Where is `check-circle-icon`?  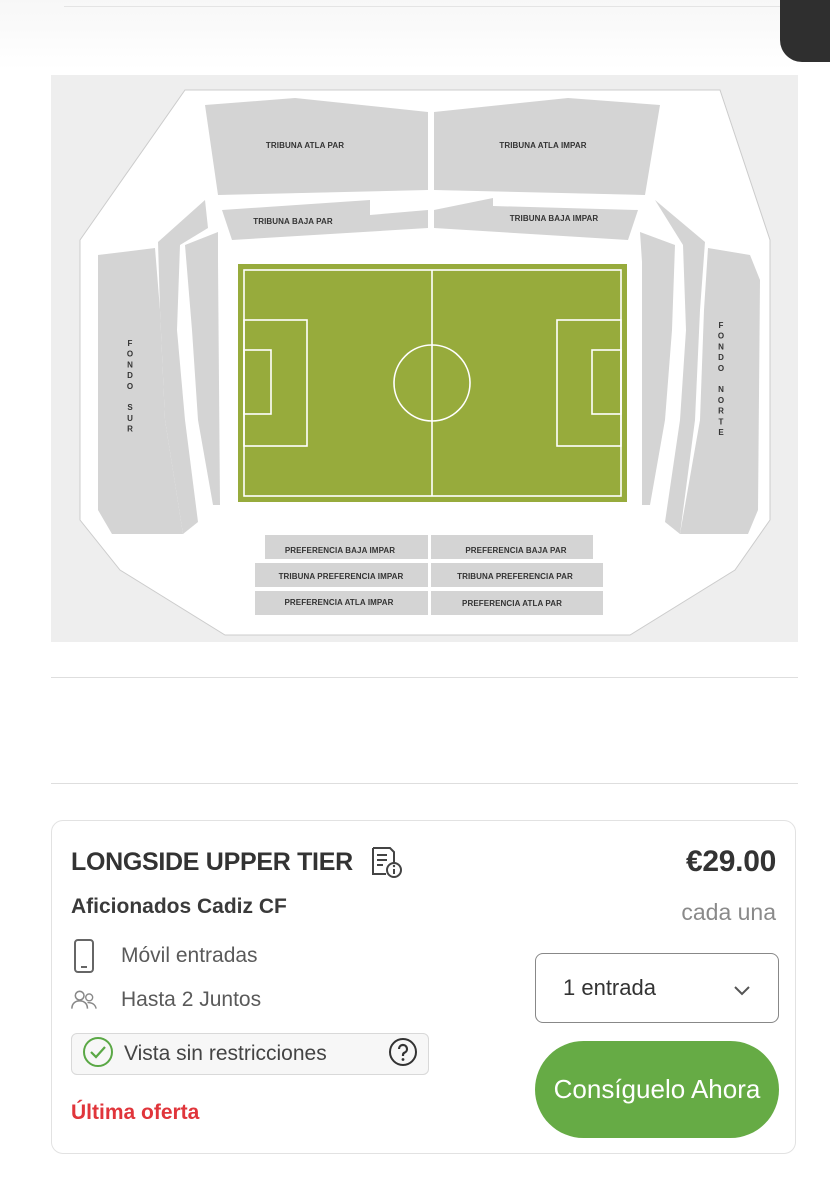 check-circle-icon is located at coordinates (98, 1054).